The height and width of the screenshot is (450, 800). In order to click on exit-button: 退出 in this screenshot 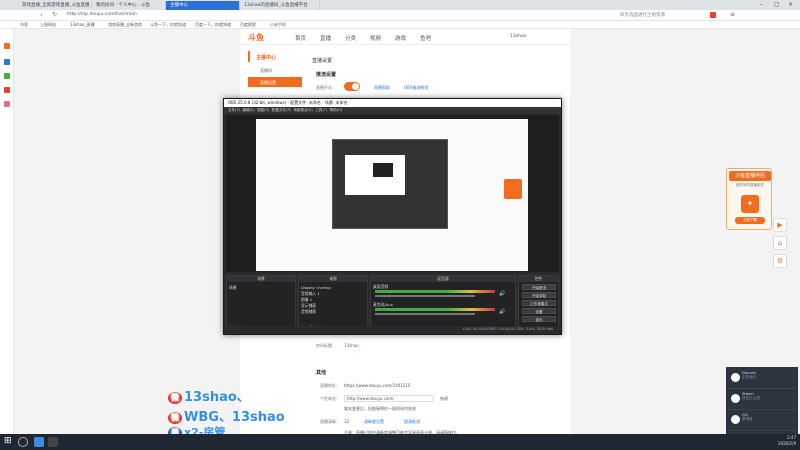, I will do `click(539, 319)`.